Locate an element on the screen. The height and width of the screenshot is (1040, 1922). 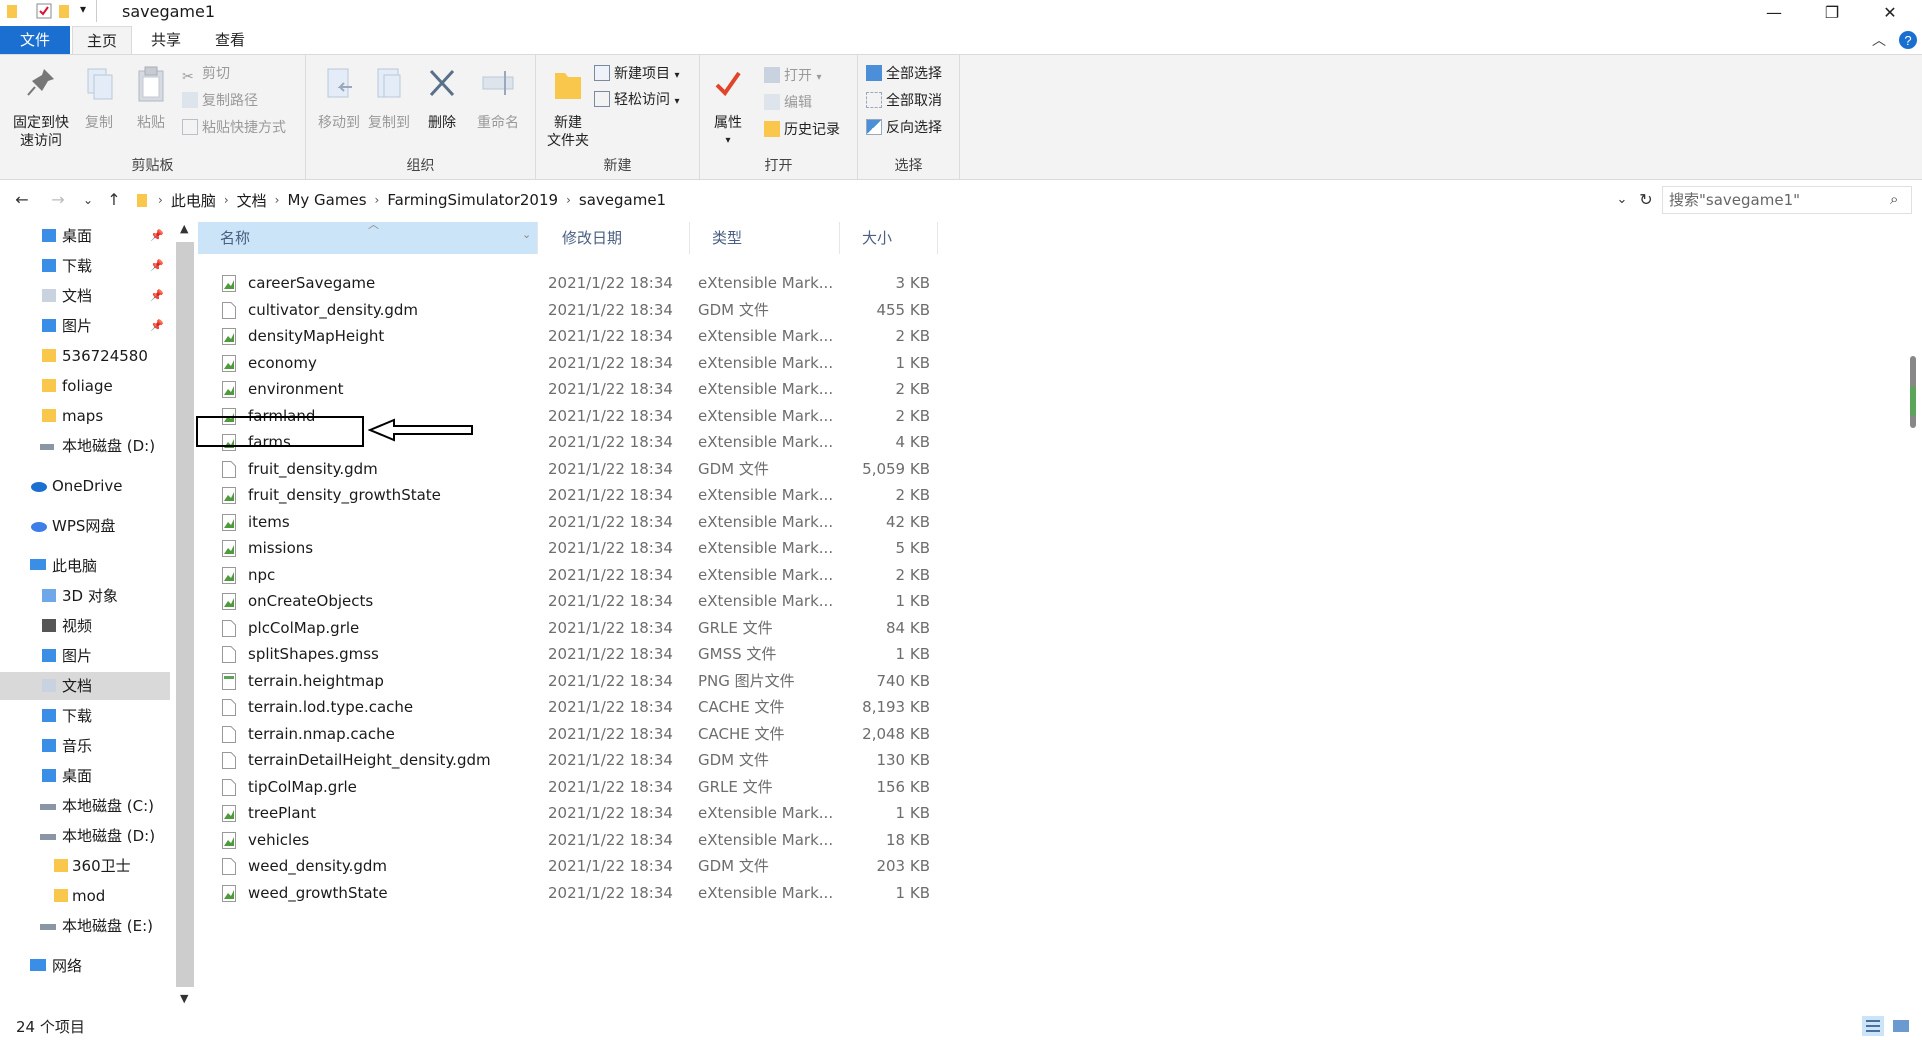
sidebar-item-3d-objects: 3D 对象 is located at coordinates (85, 596).